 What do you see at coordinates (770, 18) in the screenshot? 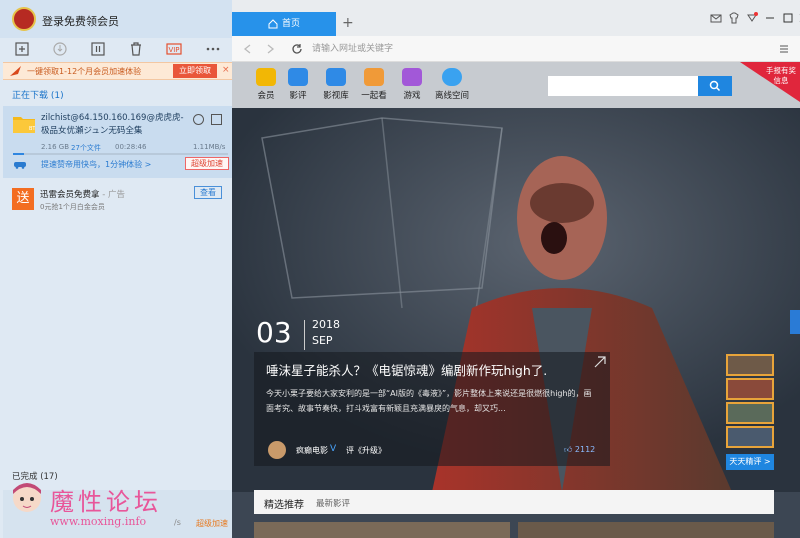
I see `minimize-icon` at bounding box center [770, 18].